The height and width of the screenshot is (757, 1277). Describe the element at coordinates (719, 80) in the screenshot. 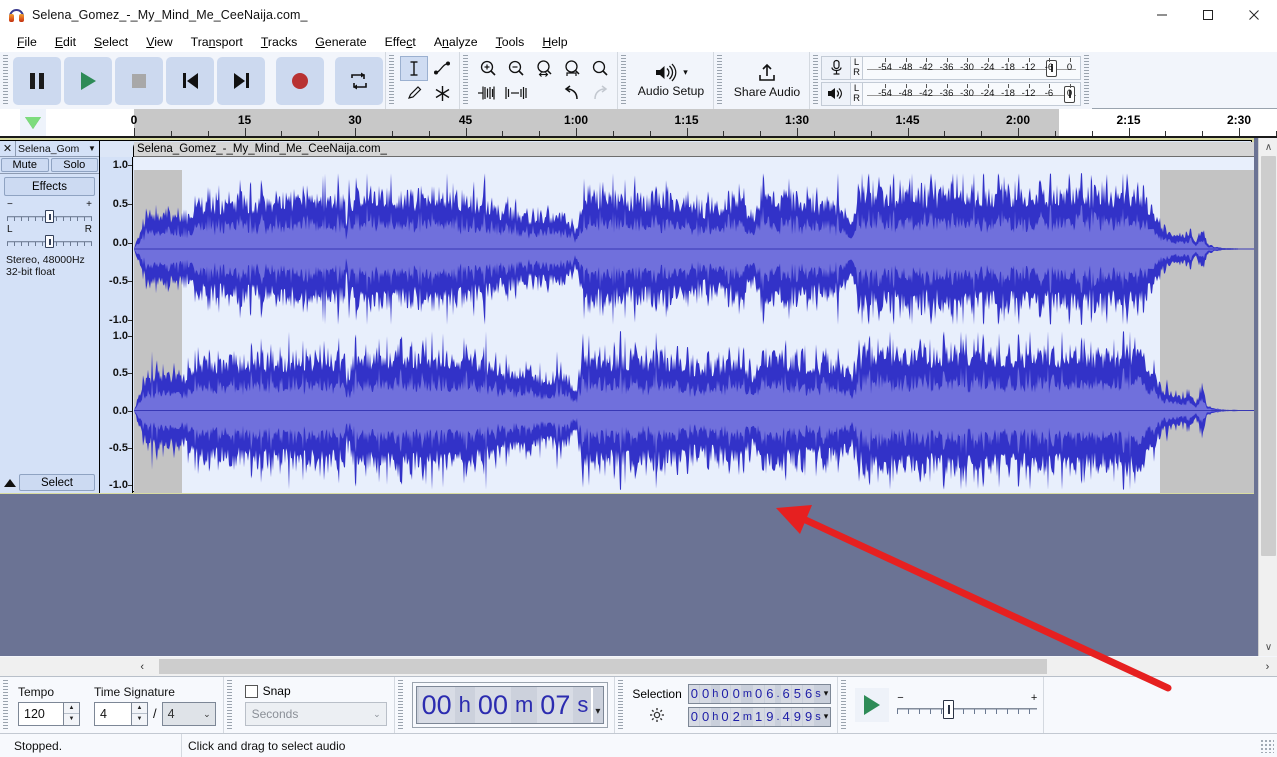

I see `share-audio-grip` at that location.